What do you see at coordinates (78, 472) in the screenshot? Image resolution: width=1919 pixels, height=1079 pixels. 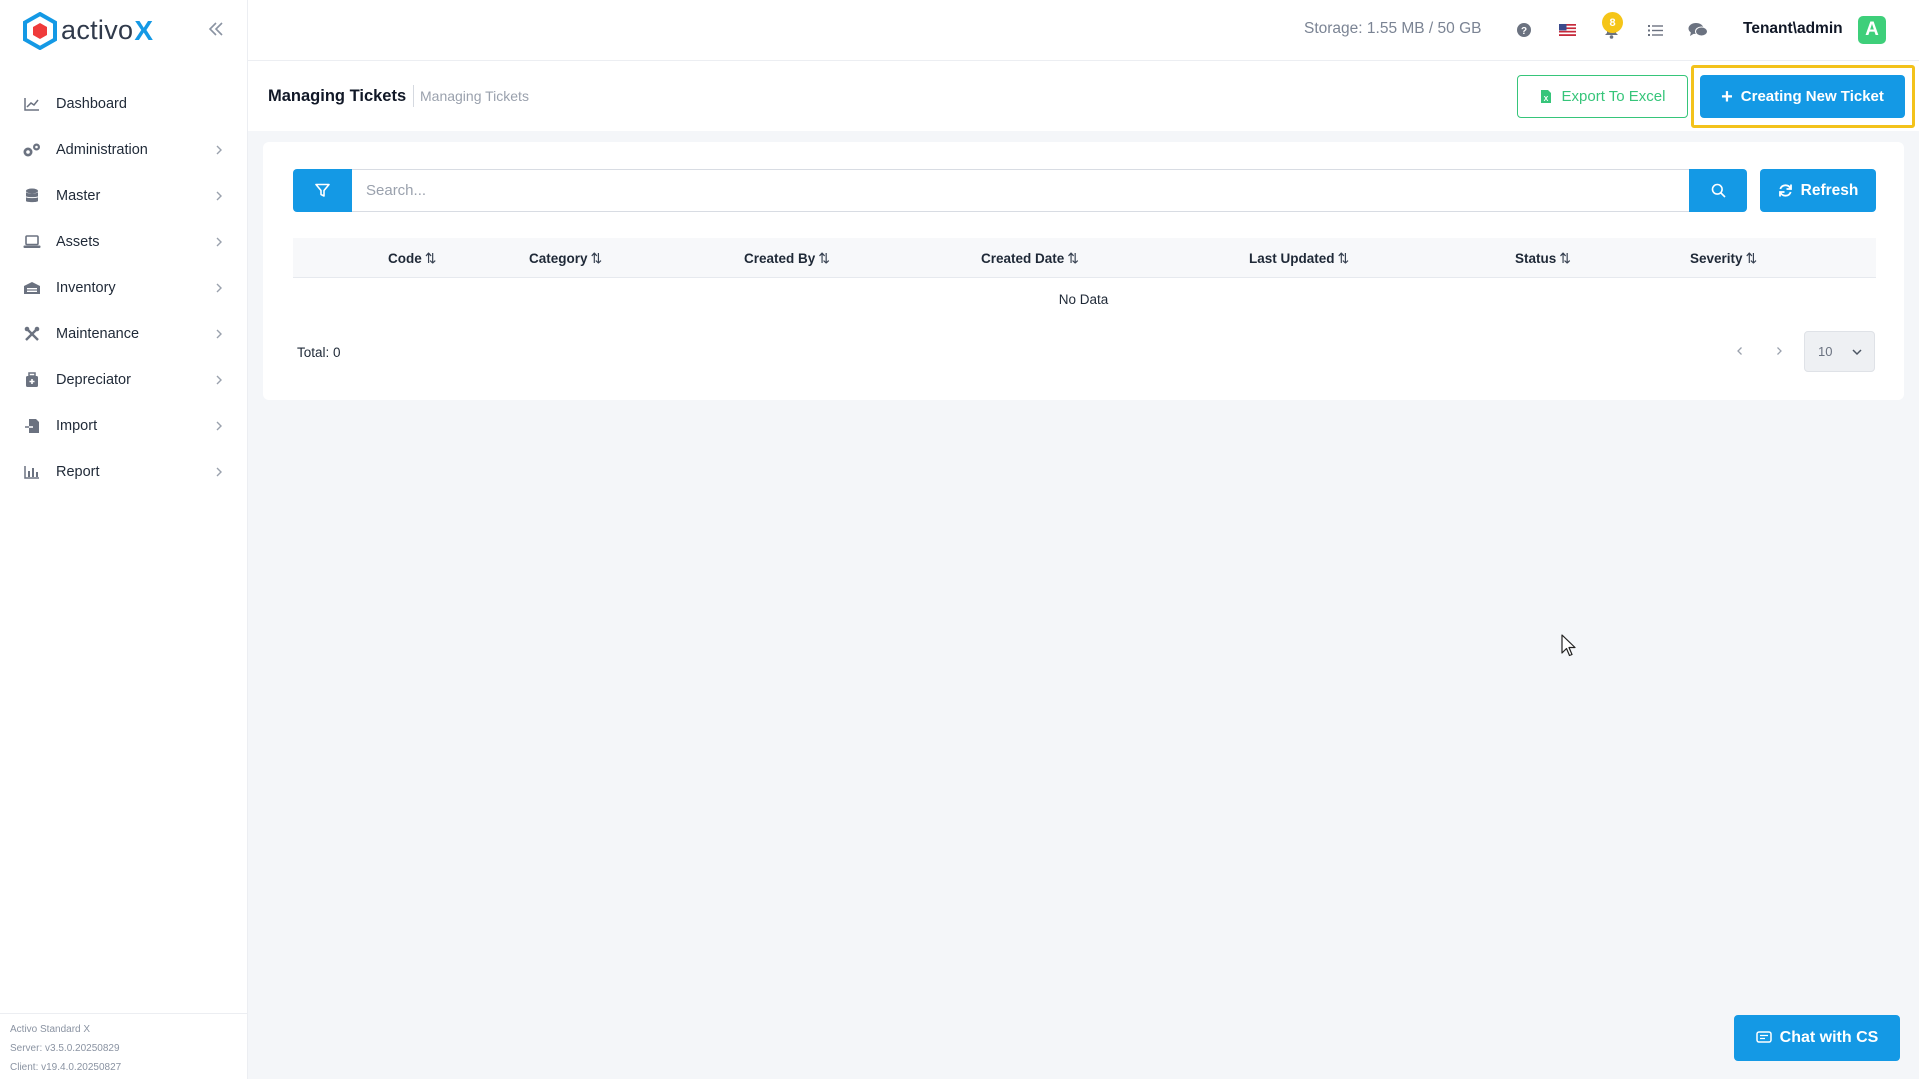 I see `sidebar-item-label: Report` at bounding box center [78, 472].